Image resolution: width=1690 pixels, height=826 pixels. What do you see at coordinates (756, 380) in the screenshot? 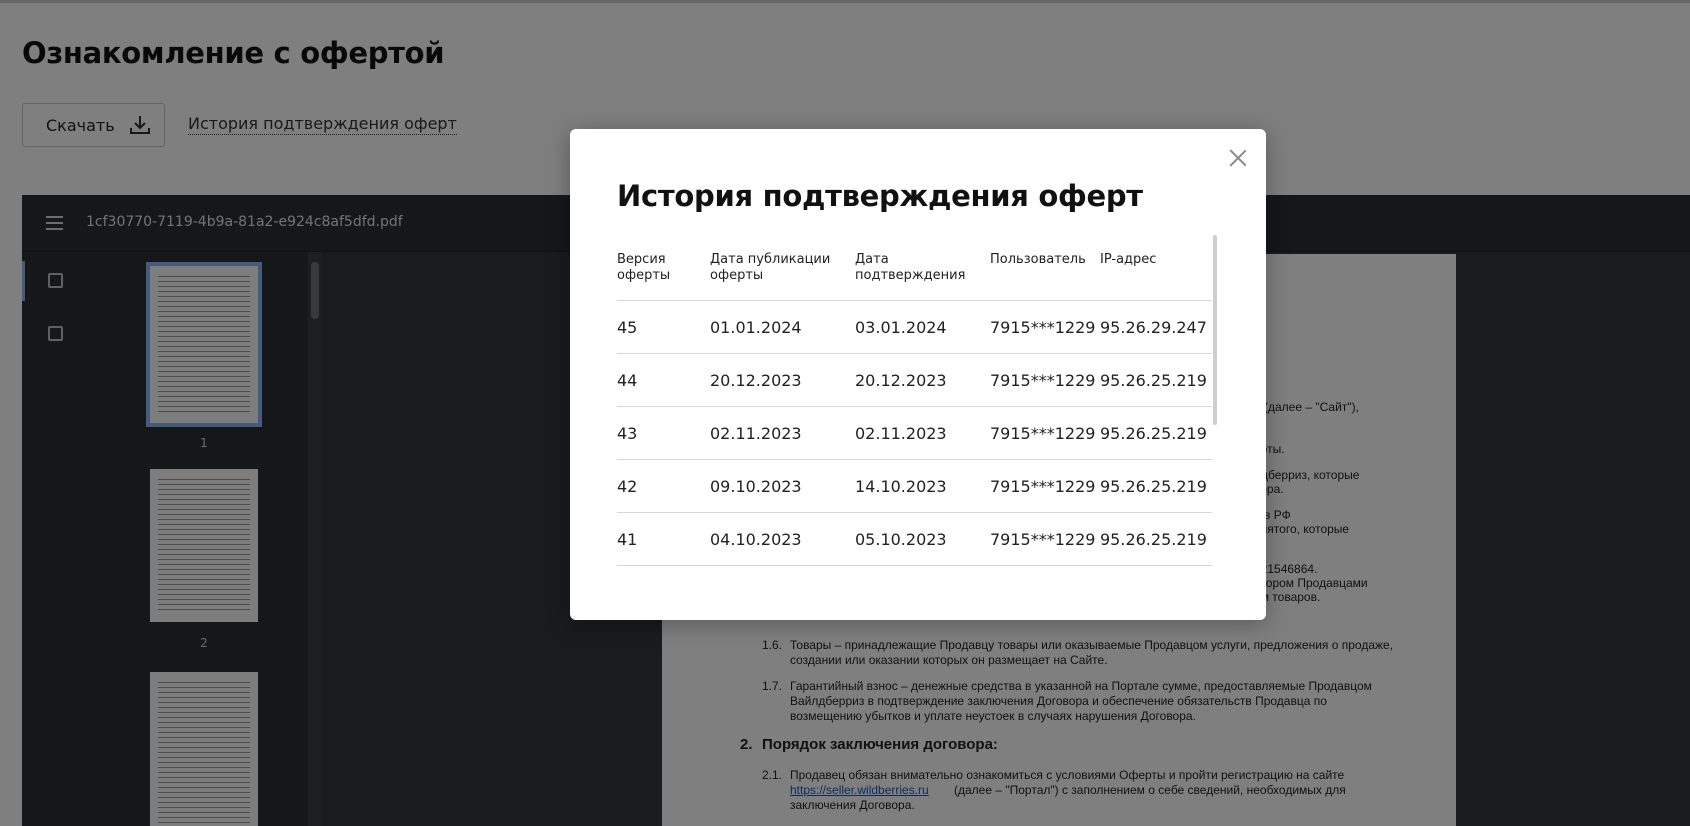
I see `cell-publication-date: 20.12.2023` at bounding box center [756, 380].